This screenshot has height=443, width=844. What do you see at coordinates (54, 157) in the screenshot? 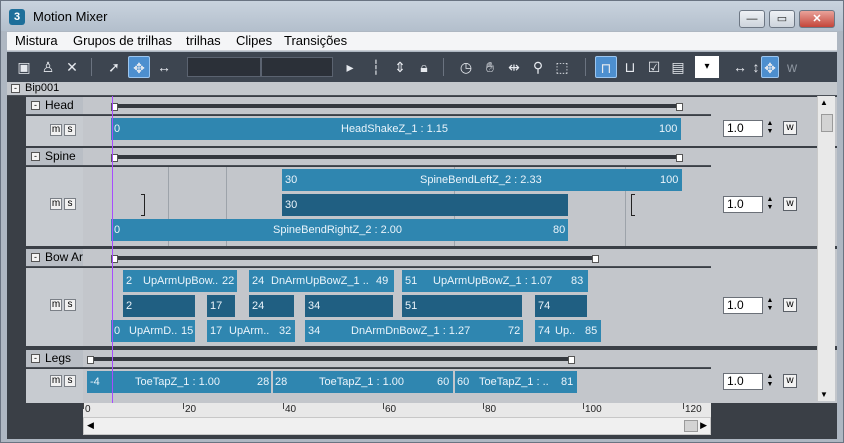
I see `track-spine-title: - Spine` at bounding box center [54, 157].